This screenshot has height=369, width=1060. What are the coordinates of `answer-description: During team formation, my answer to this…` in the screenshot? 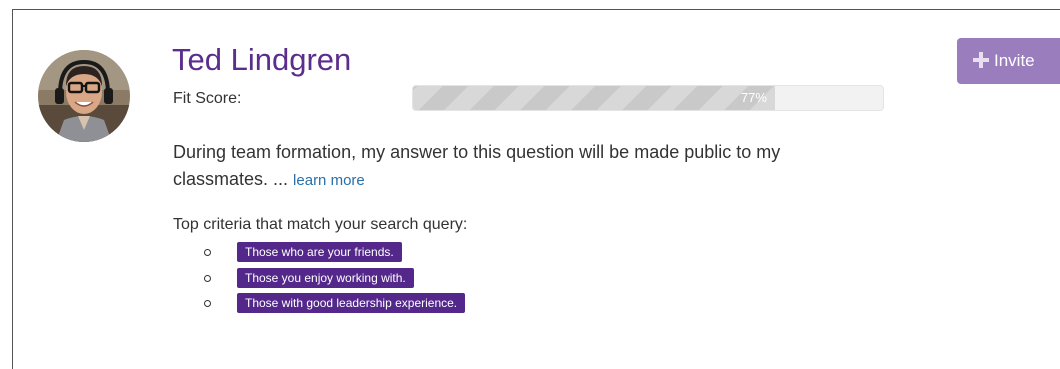 It's located at (523, 166).